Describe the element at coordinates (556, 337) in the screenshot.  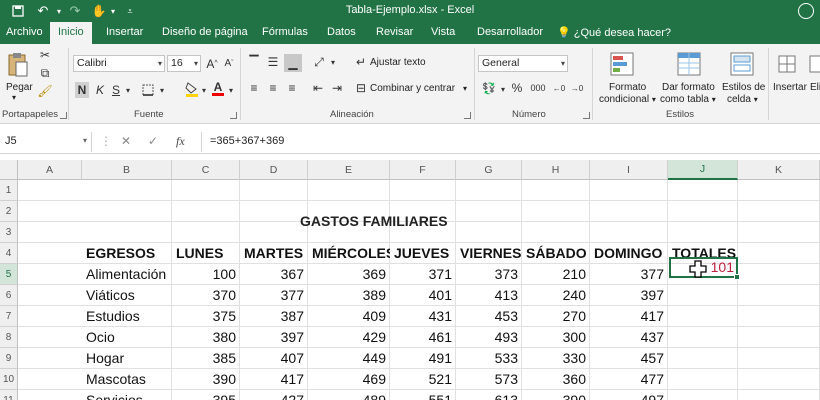
I see `value-cell: 300` at that location.